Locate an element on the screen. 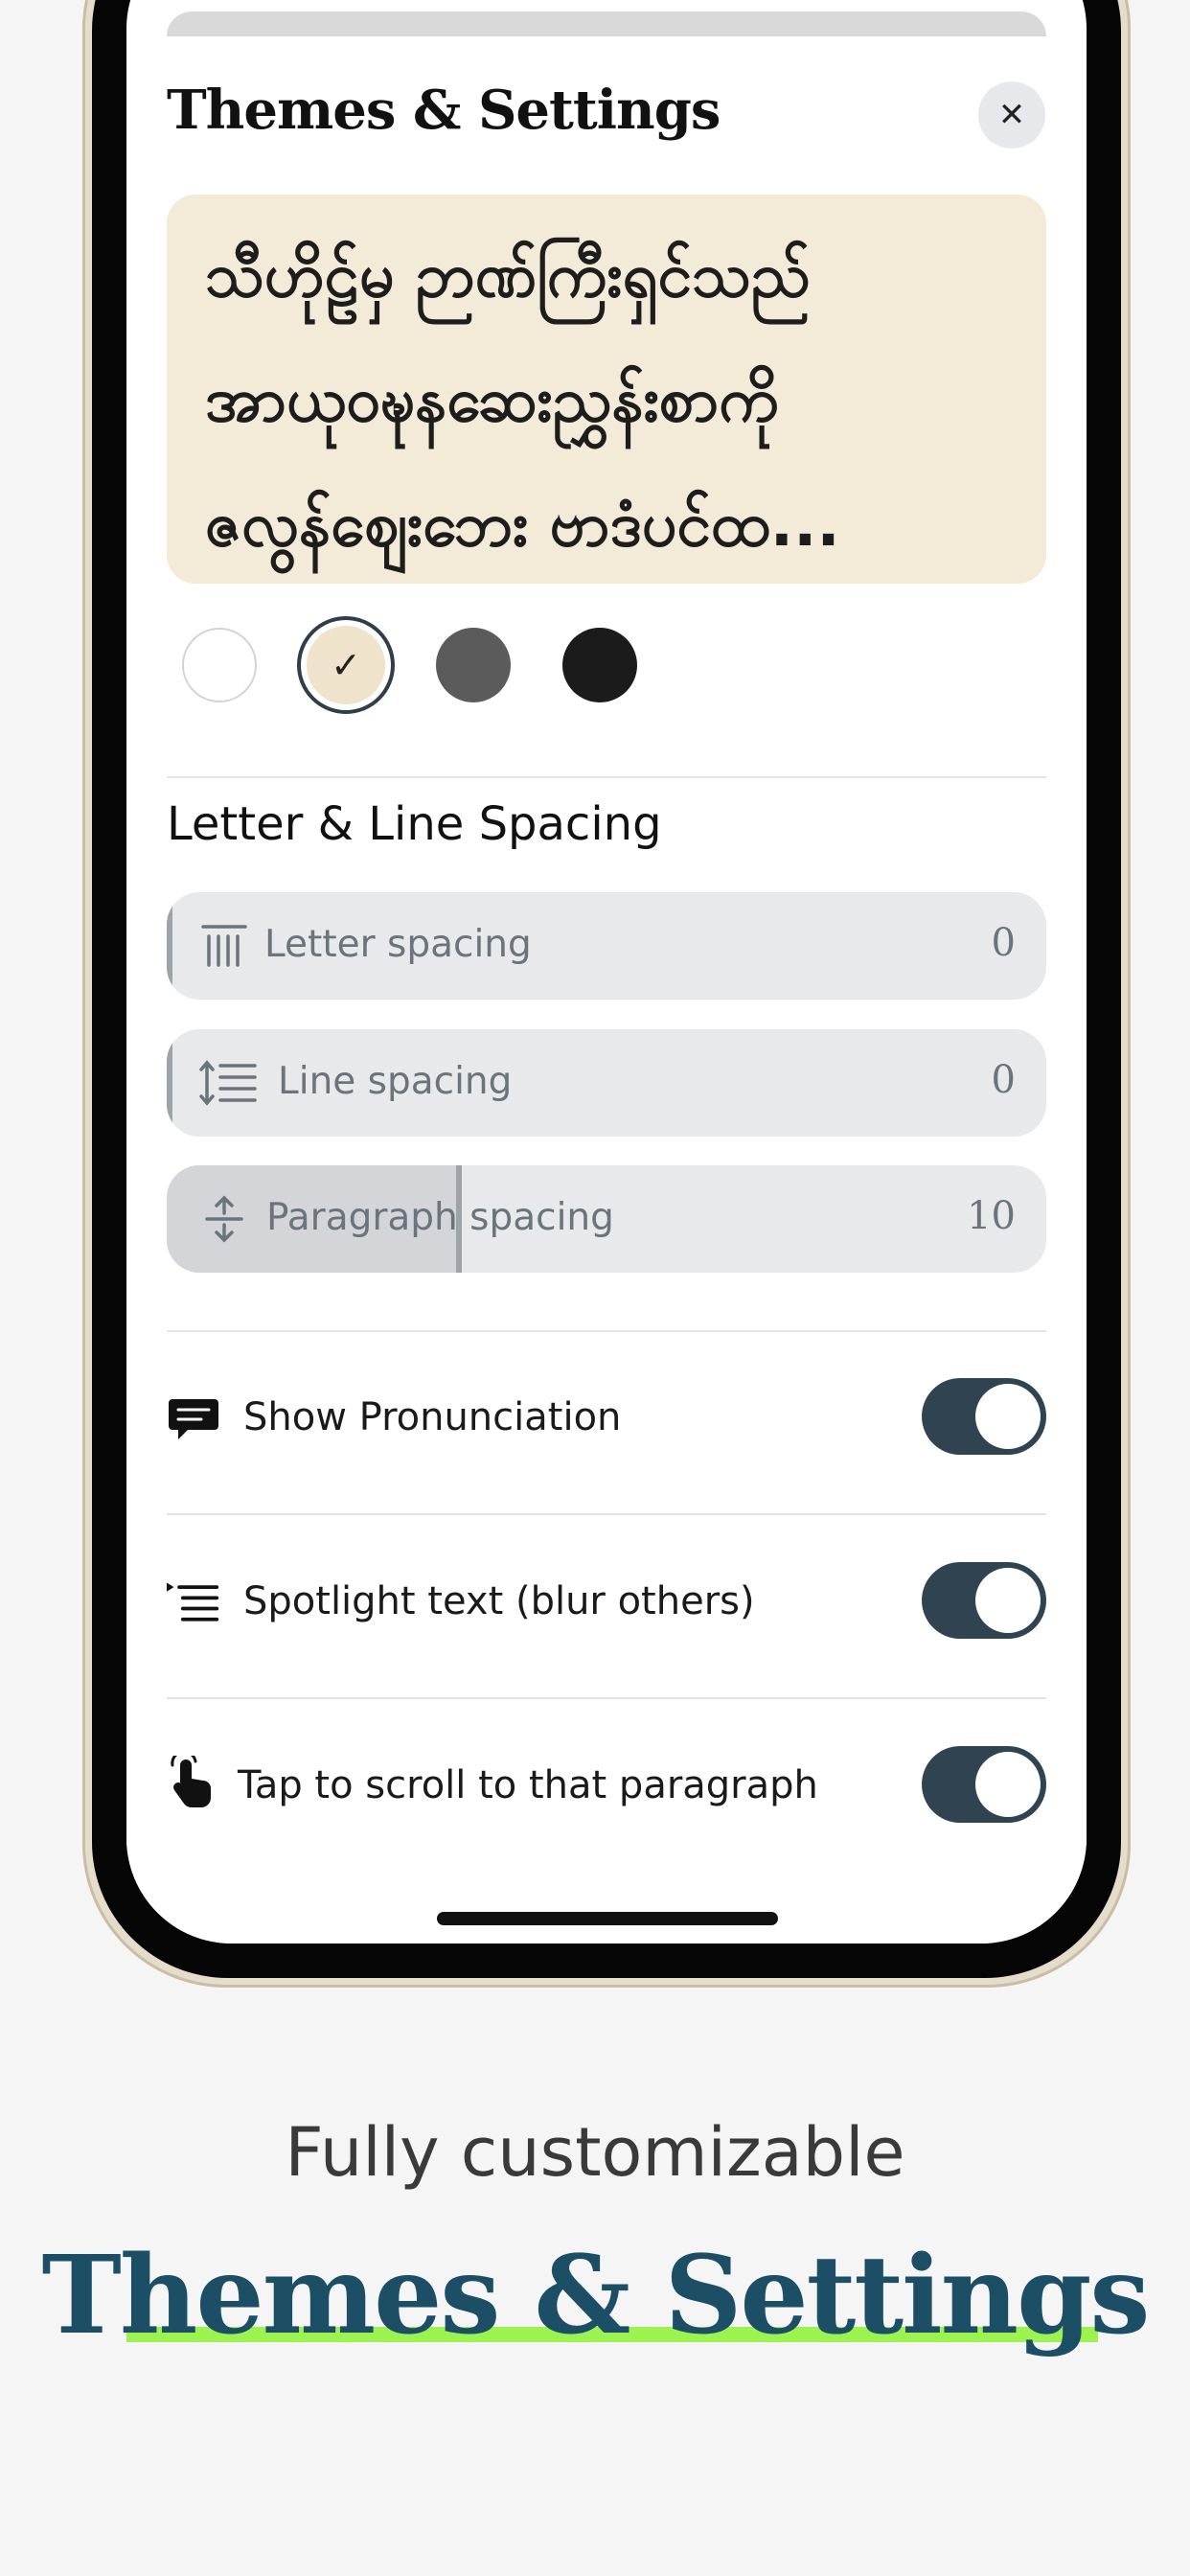  theme-swatch-white is located at coordinates (220, 665).